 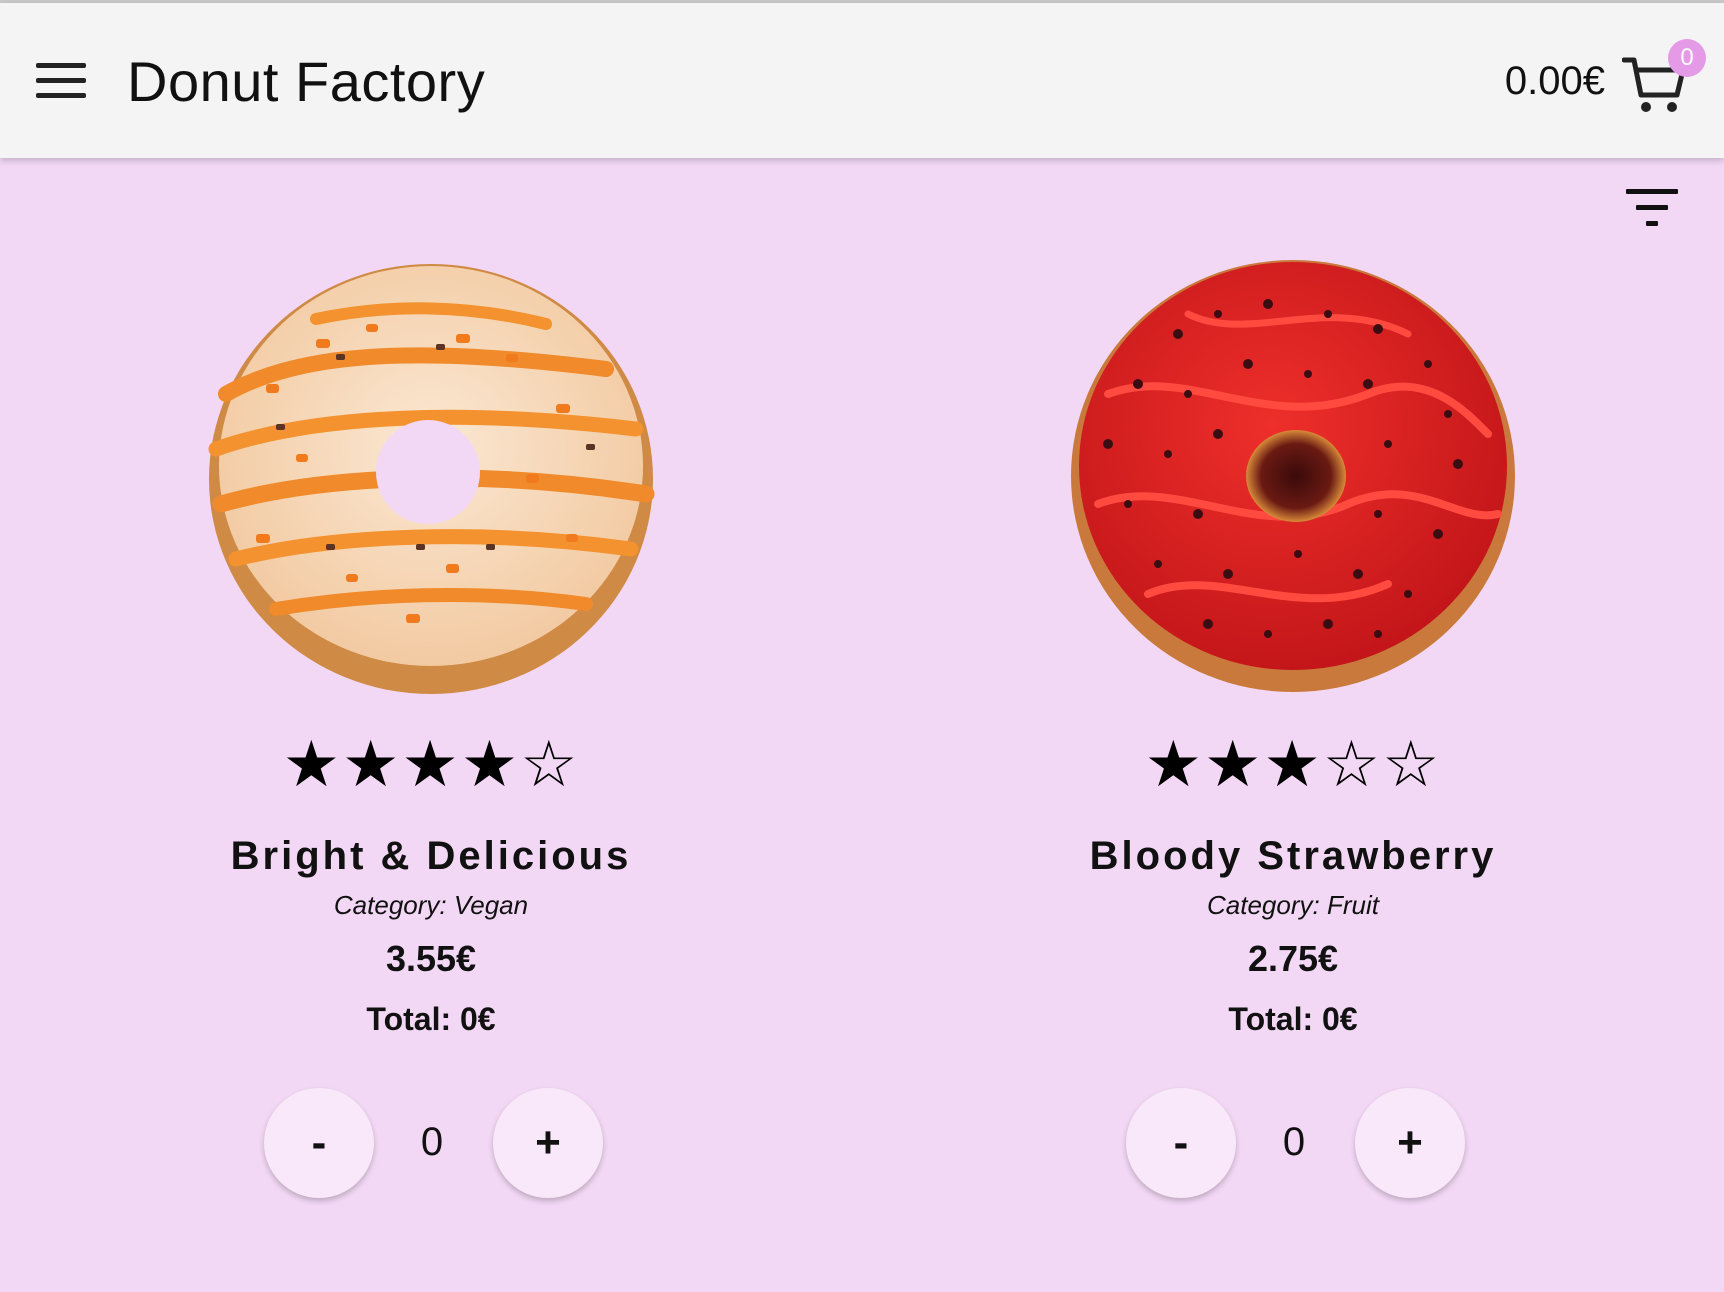 I want to click on product-image-red-donut, so click(x=1293, y=476).